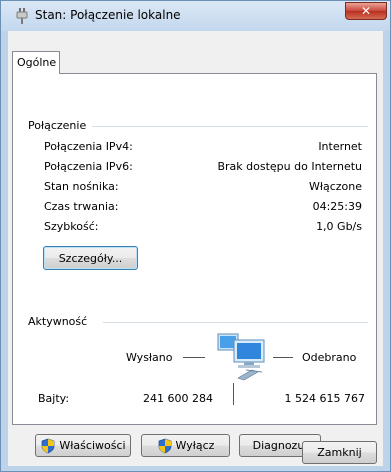 This screenshot has height=472, width=391. What do you see at coordinates (61, 321) in the screenshot?
I see `activity-group-label: Aktywność` at bounding box center [61, 321].